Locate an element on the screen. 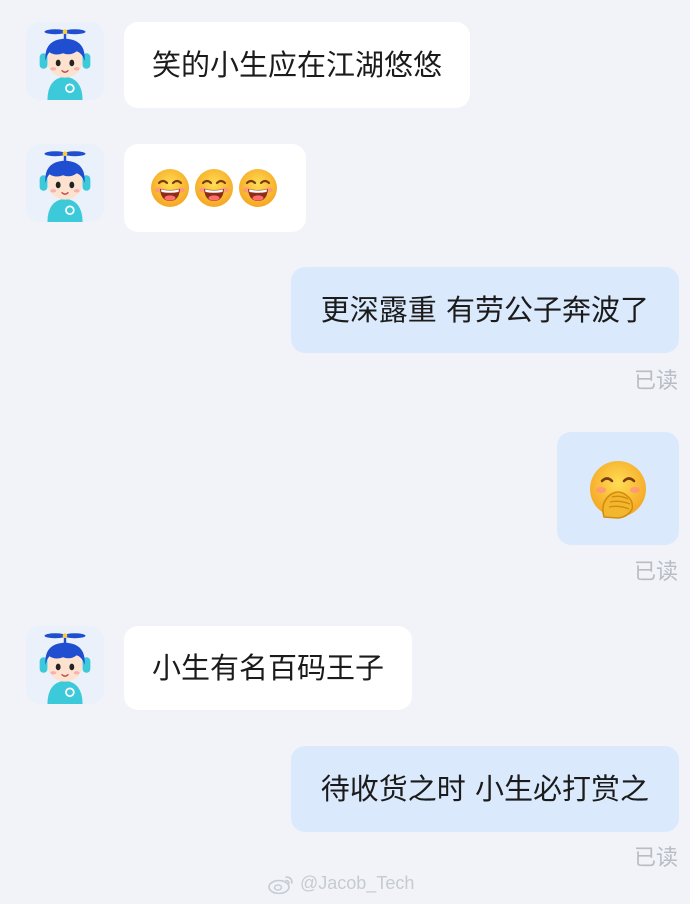 The height and width of the screenshot is (904, 690). message-text: 待收货之时 小生必打赏之 is located at coordinates (484, 788).